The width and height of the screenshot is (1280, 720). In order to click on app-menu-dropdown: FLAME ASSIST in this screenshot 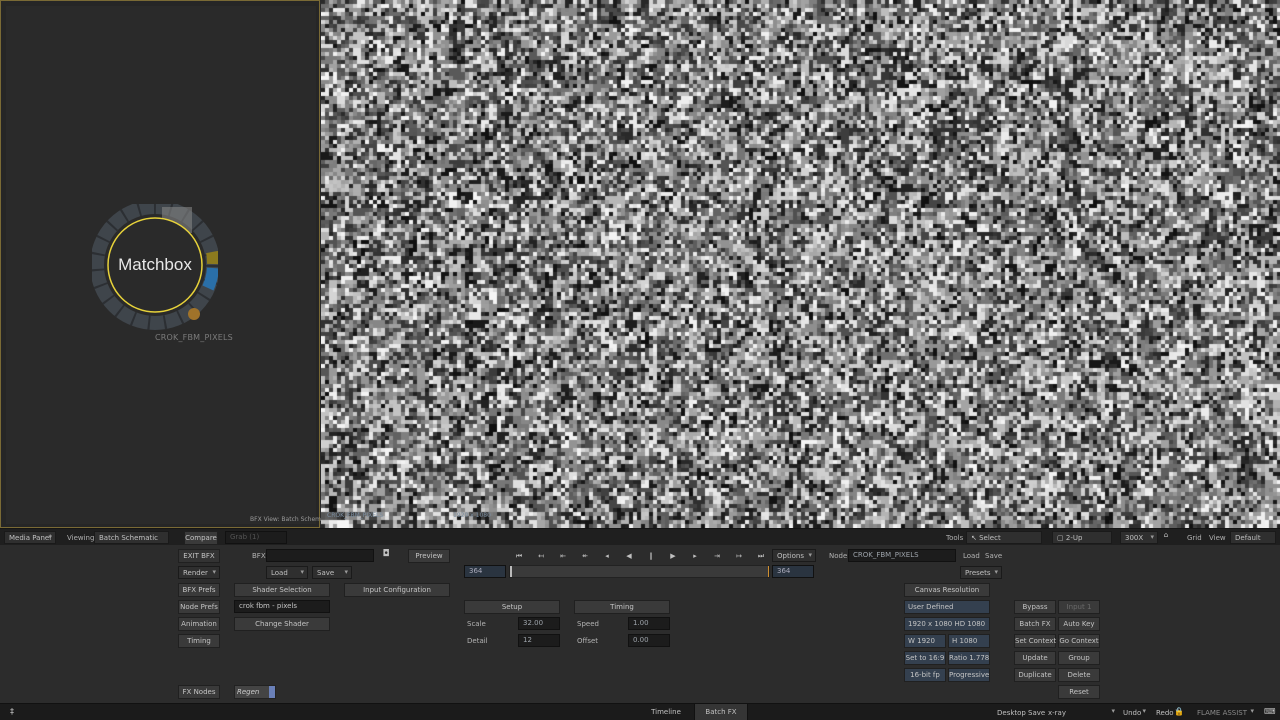, I will do `click(1226, 712)`.